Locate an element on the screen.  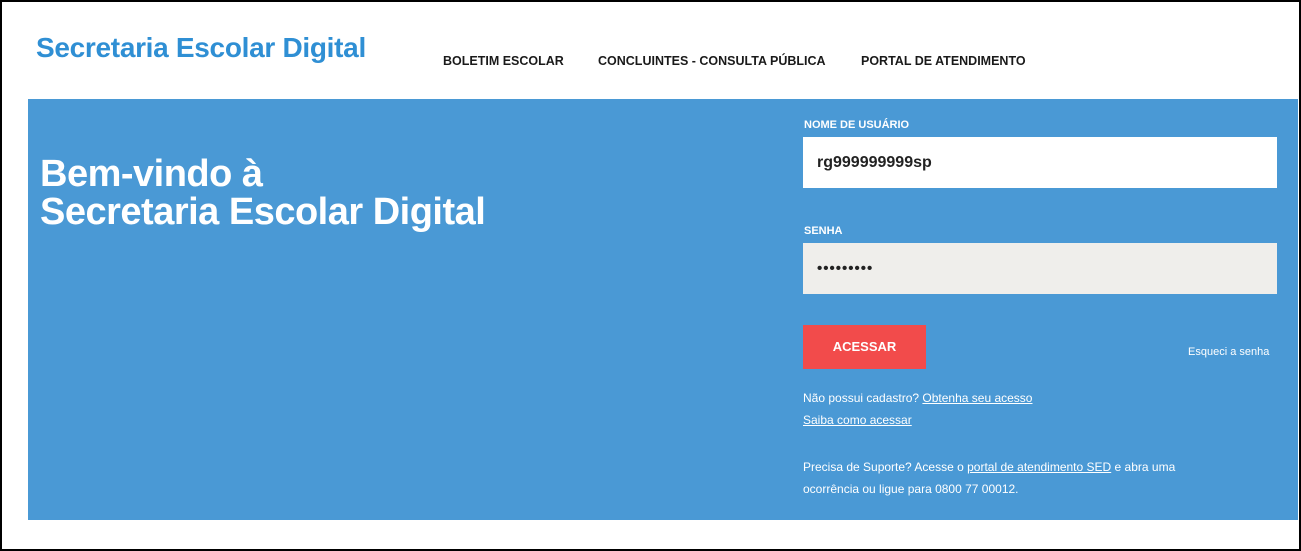
support-line-2: ocorrência ou ligue para 0800 77 00012. is located at coordinates (911, 489).